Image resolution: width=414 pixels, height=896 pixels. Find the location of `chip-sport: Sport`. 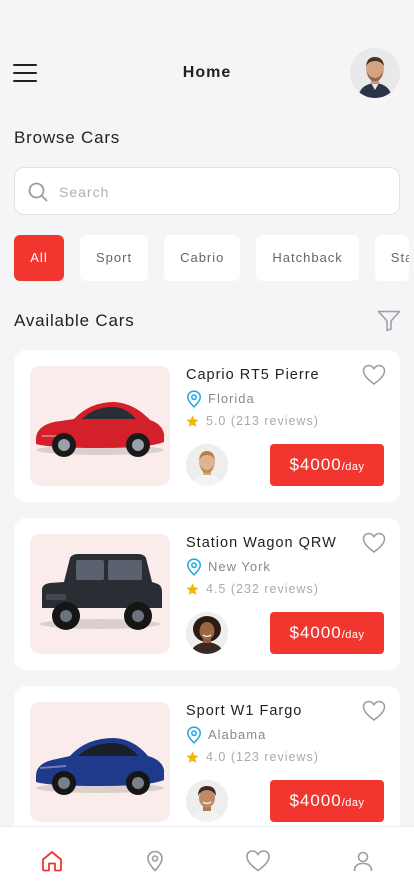

chip-sport: Sport is located at coordinates (114, 258).